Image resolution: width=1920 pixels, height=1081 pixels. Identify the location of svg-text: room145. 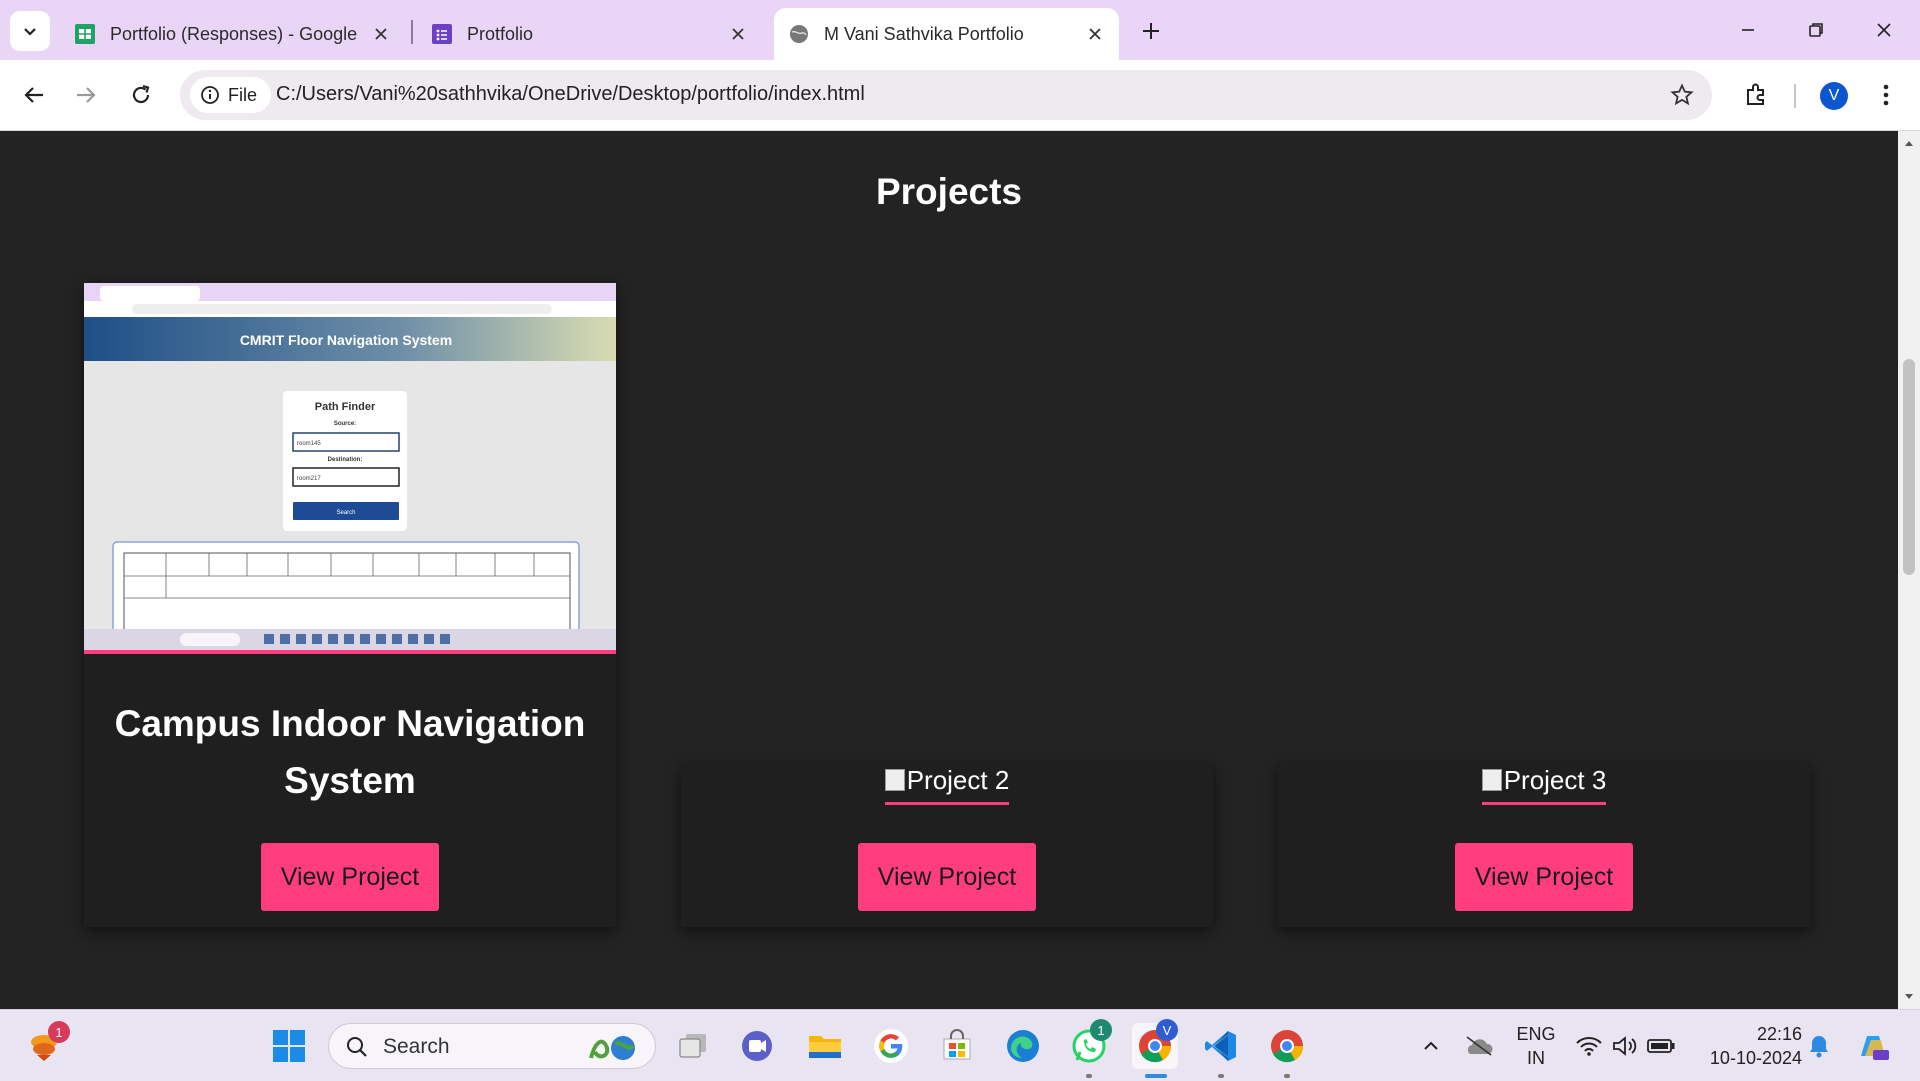
(309, 444).